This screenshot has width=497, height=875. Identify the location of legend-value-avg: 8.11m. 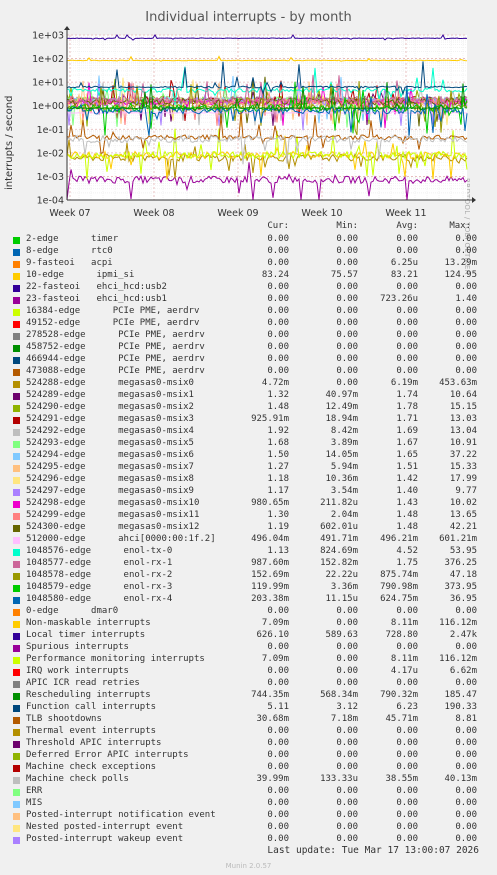
(404, 659).